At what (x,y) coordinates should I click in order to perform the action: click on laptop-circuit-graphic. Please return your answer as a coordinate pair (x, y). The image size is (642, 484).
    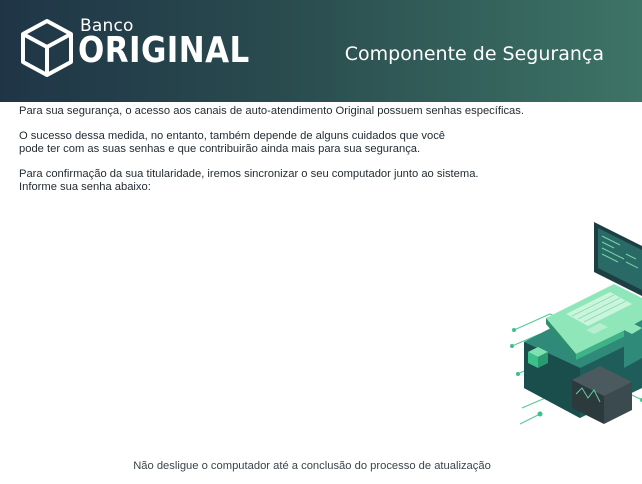
    Looking at the image, I should click on (576, 323).